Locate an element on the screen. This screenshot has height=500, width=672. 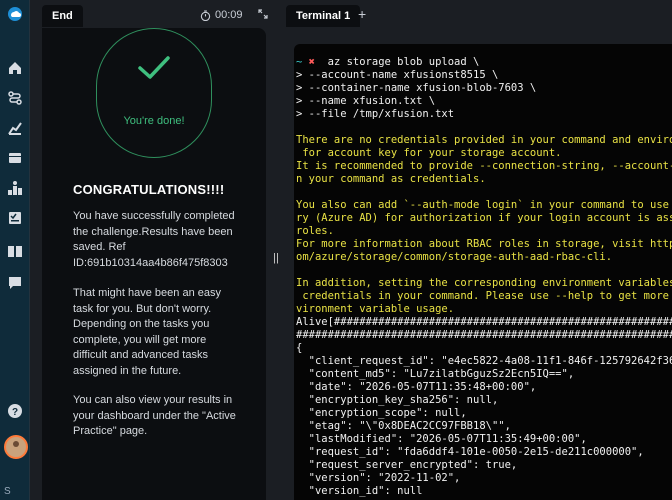
text-line: That might have been an easy is located at coordinates (147, 293).